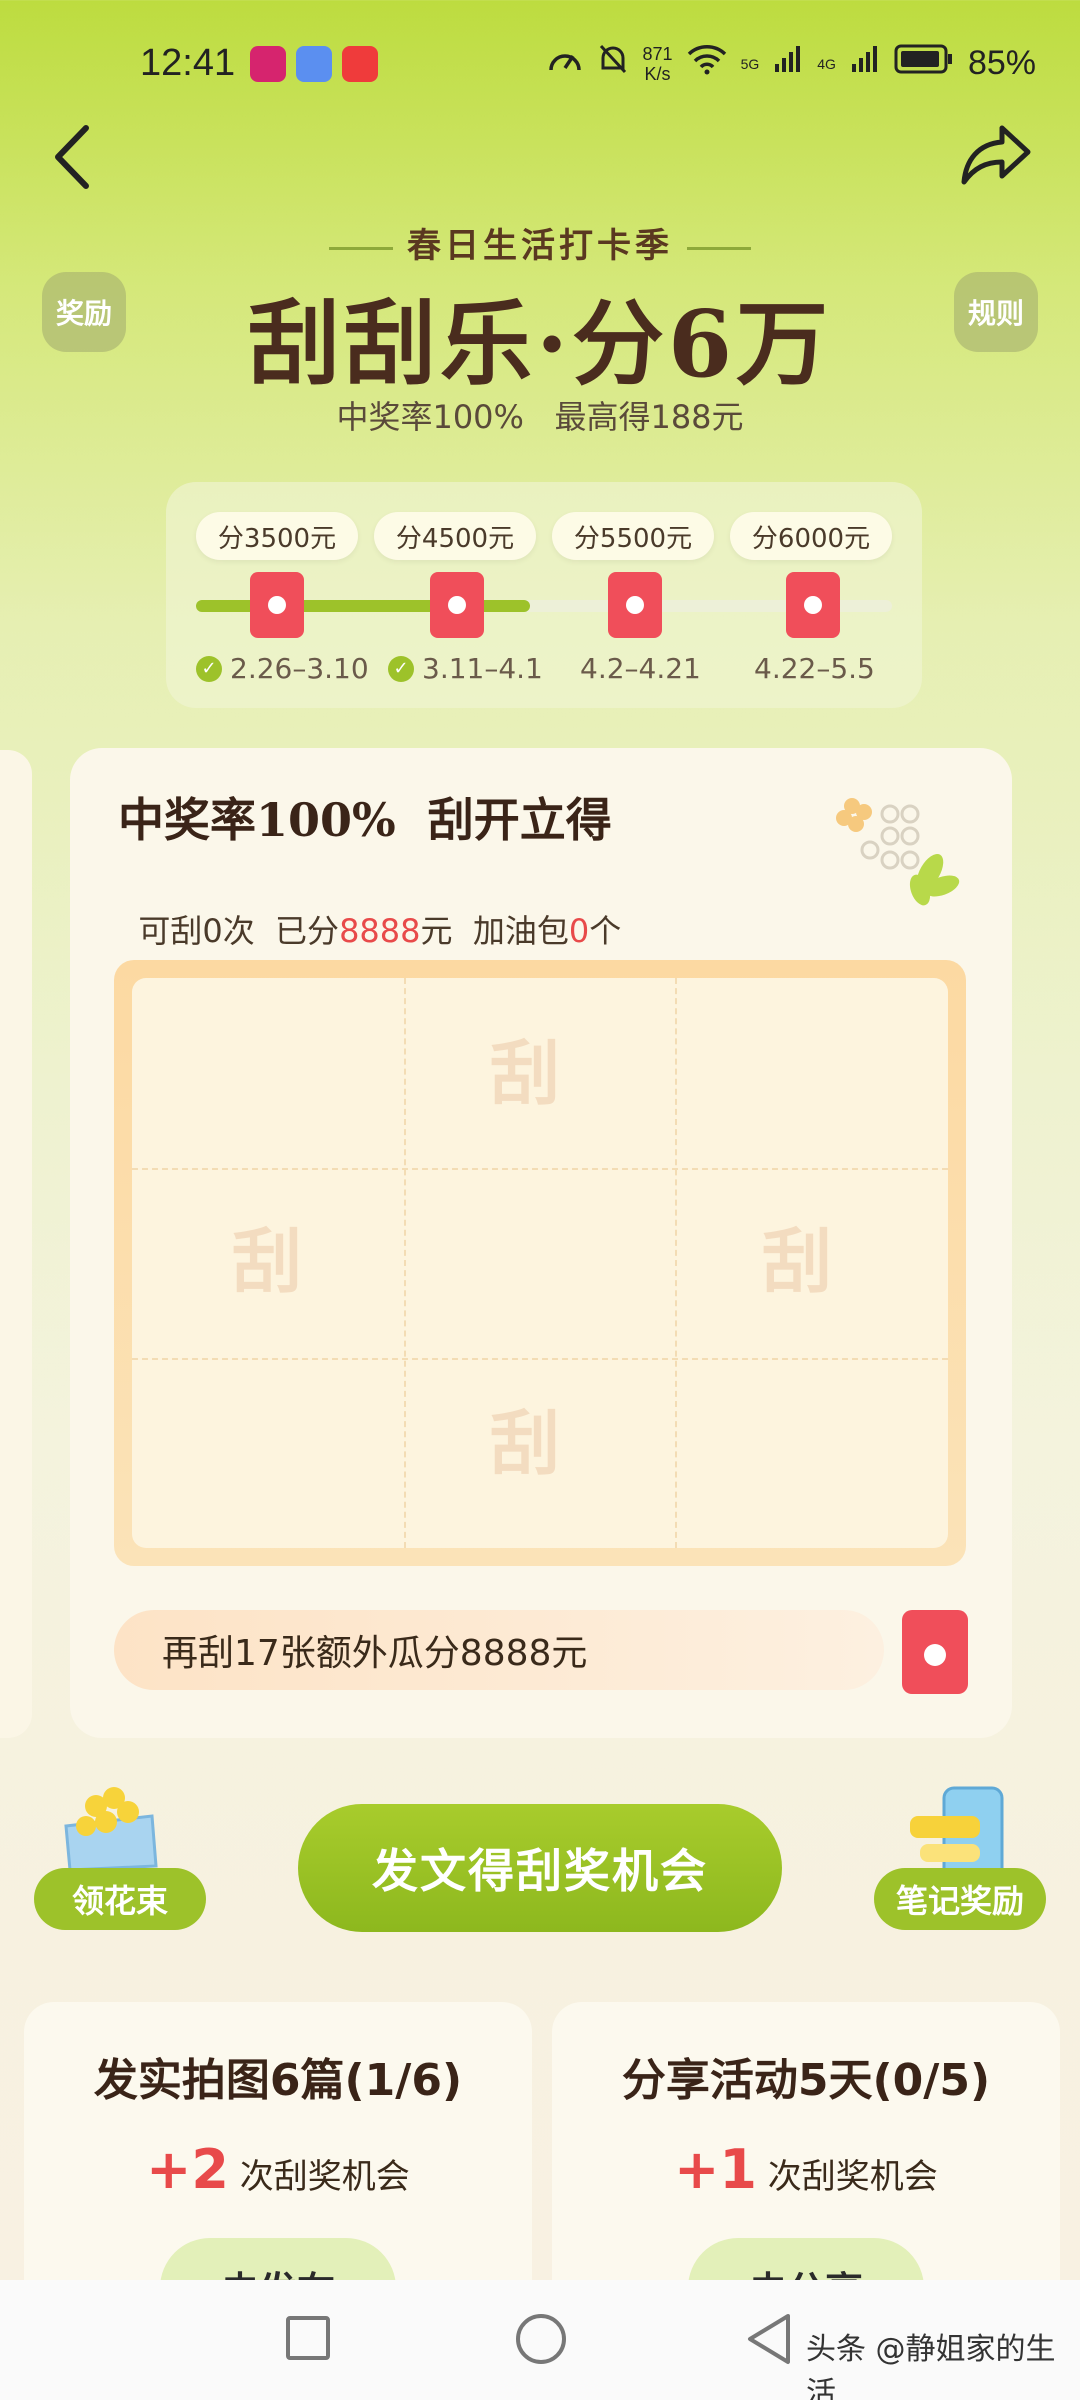 The image size is (1080, 2400). I want to click on stats-text-a: 可刮0次 已分, so click(239, 931).